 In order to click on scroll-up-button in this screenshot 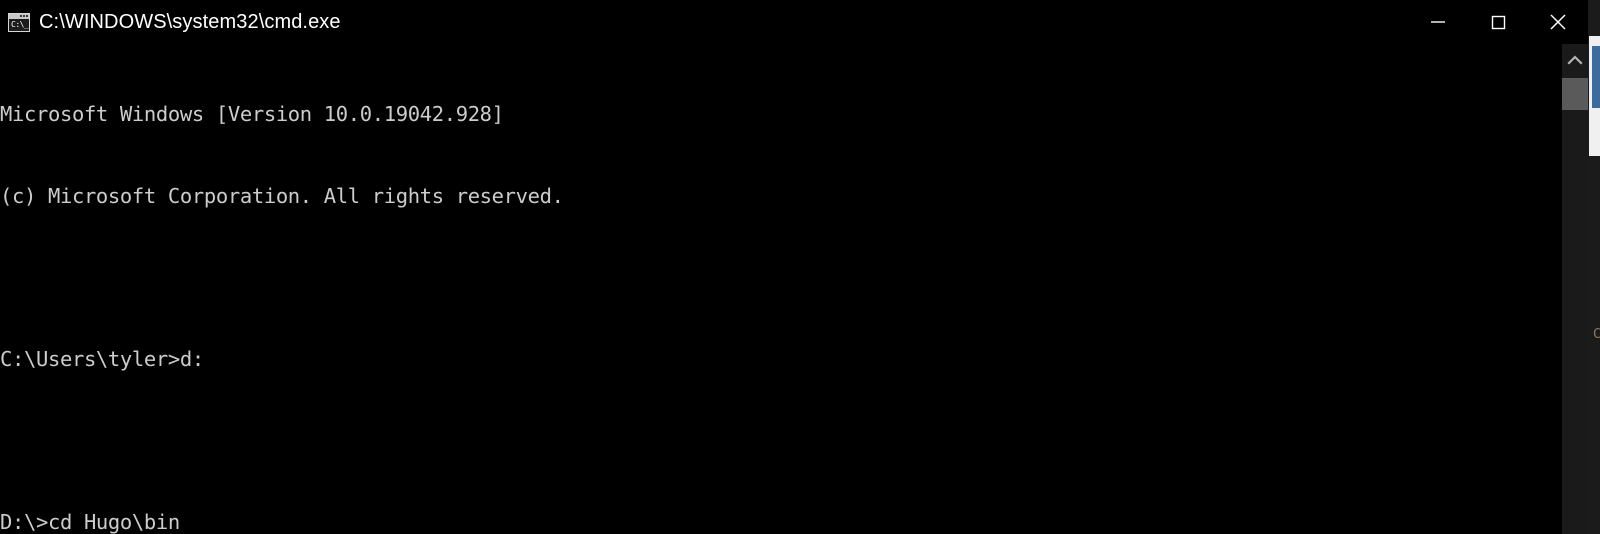, I will do `click(1575, 60)`.